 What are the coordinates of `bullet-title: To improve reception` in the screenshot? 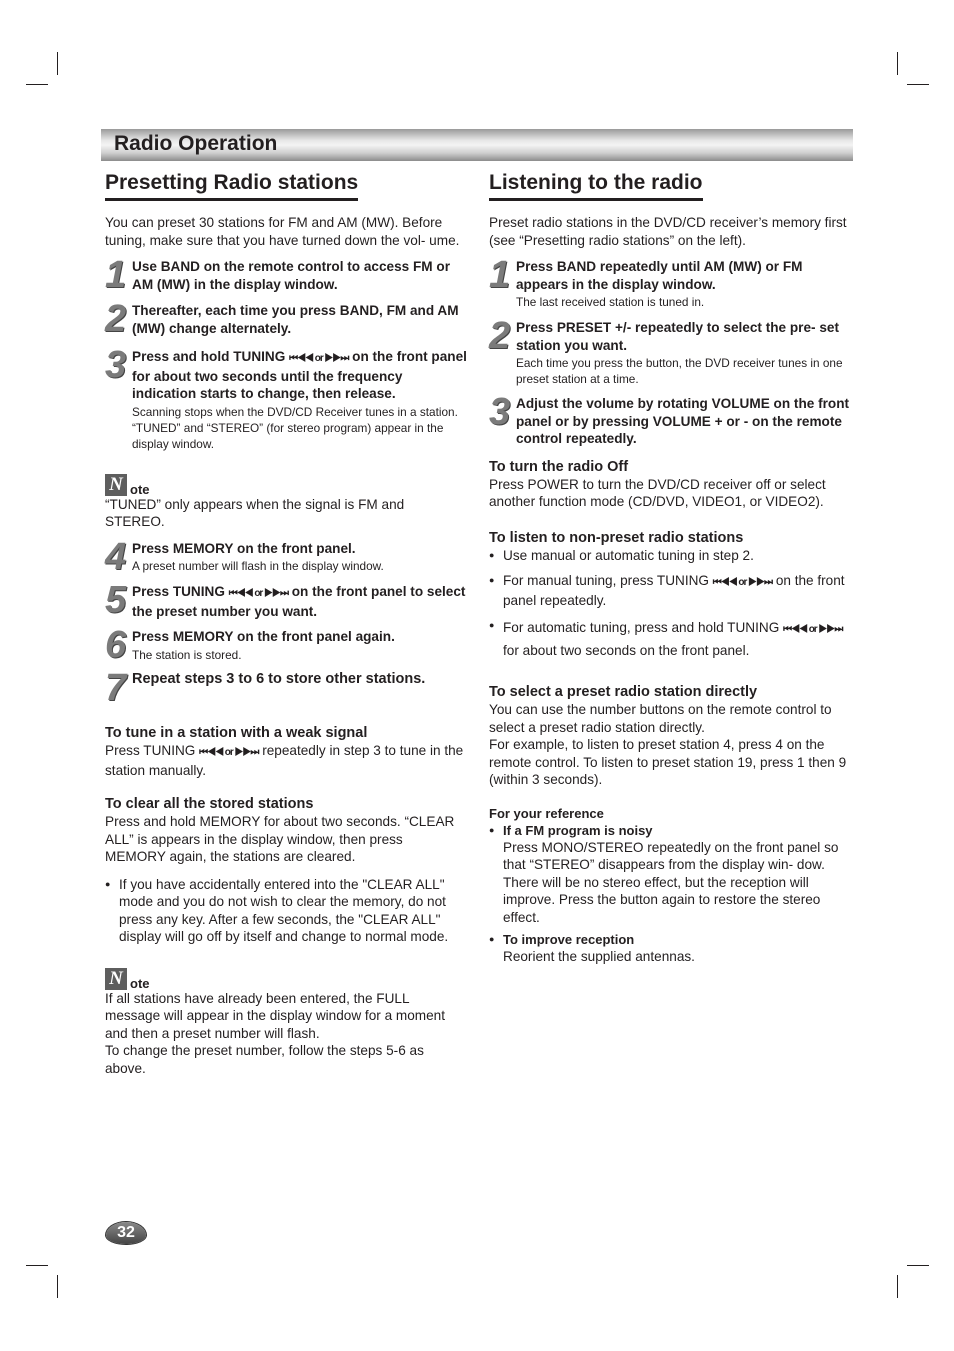 It's located at (569, 939).